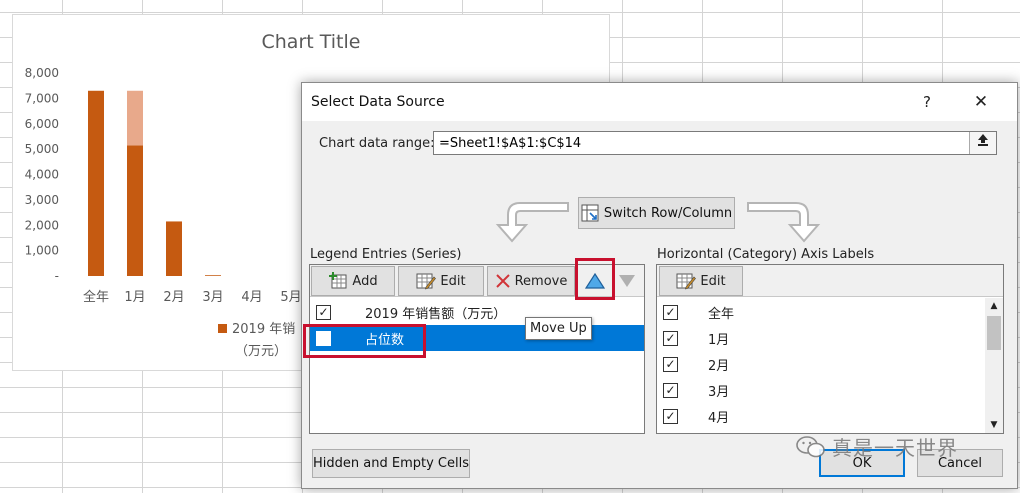  Describe the element at coordinates (719, 392) in the screenshot. I see `axis-label-text: 3月` at that location.